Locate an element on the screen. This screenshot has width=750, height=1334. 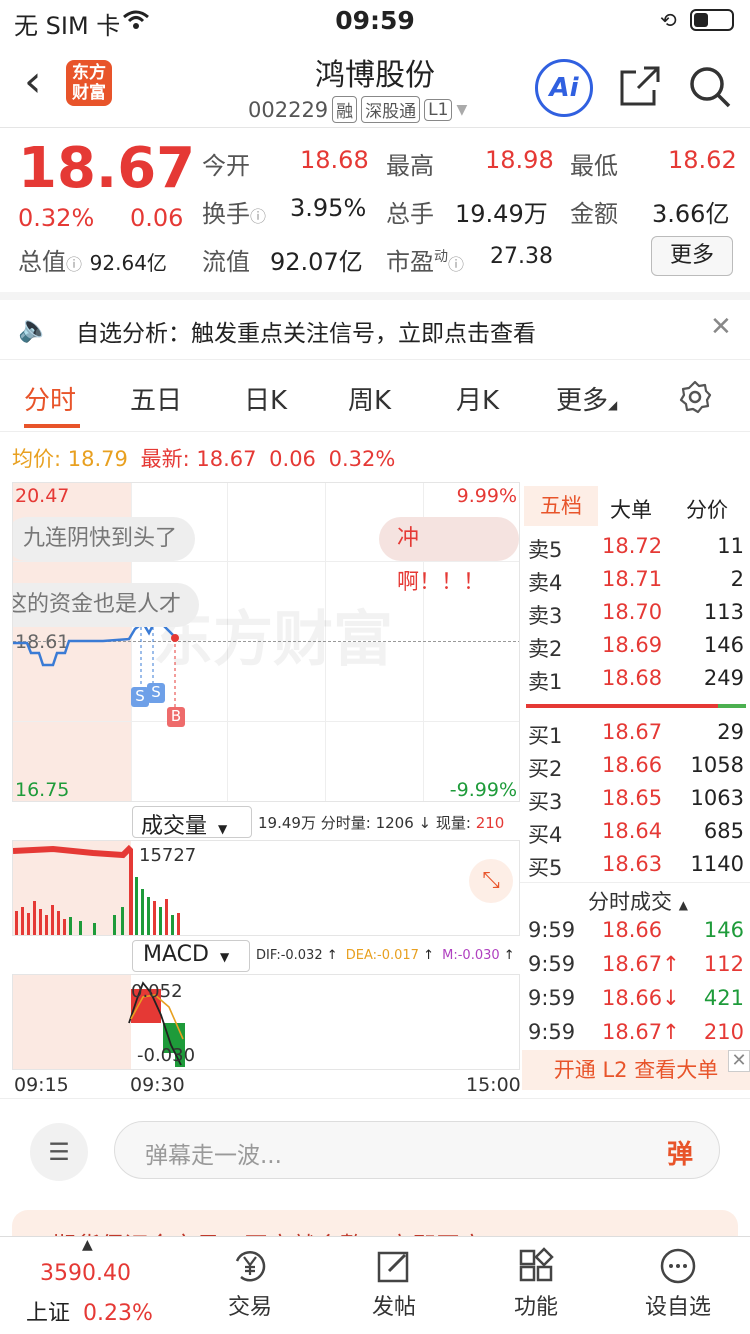
asks-volume: 2 is located at coordinates (737, 579).